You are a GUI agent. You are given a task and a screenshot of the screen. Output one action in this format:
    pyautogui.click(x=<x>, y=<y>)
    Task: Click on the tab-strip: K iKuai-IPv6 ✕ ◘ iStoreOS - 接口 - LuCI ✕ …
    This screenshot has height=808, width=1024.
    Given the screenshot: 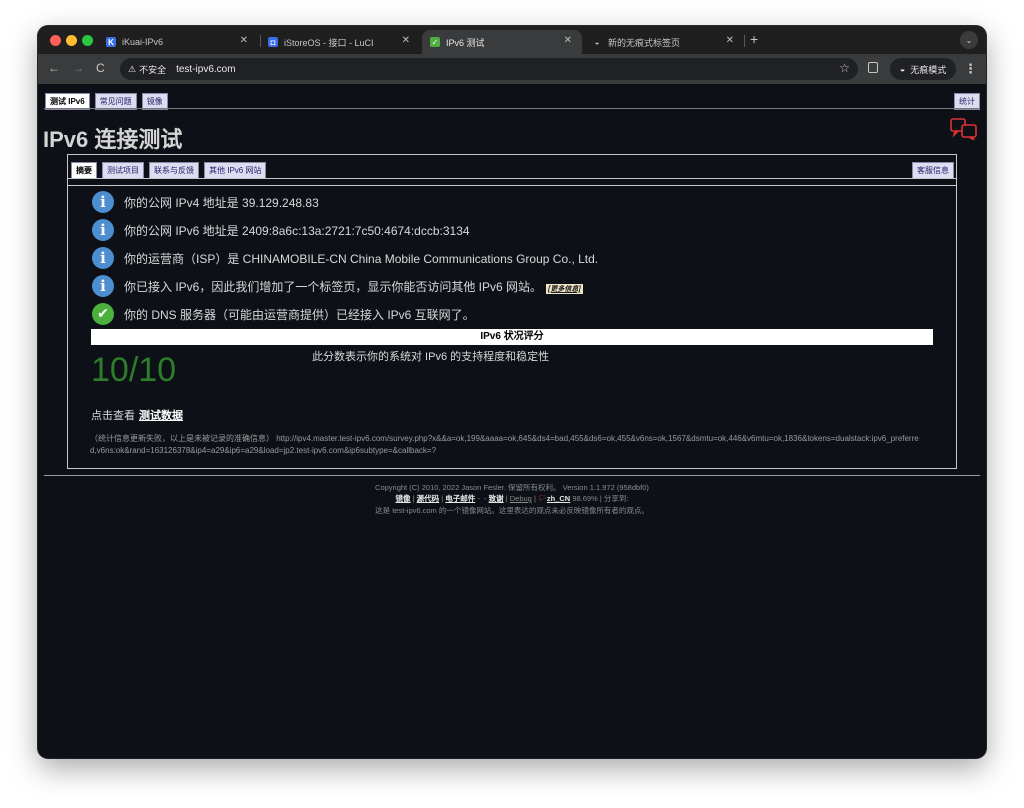 What is the action you would take?
    pyautogui.click(x=512, y=40)
    